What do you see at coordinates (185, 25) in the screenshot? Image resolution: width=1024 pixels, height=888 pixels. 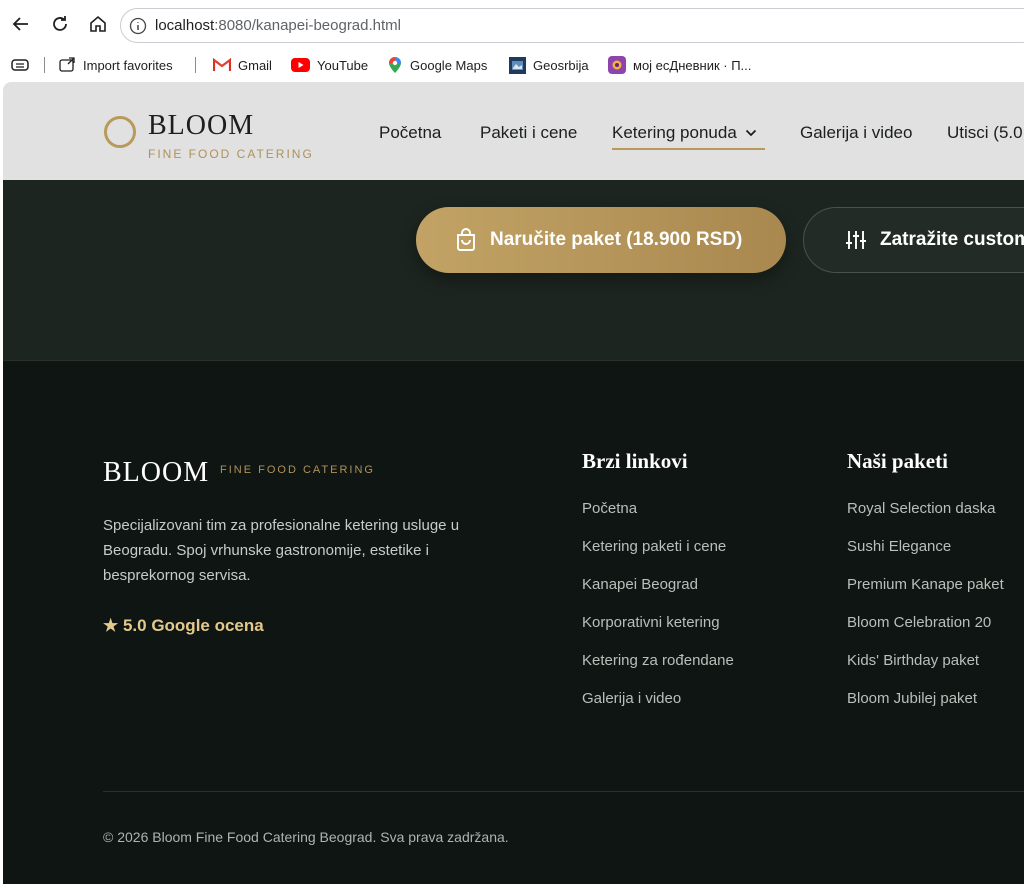 I see `url-host: localhost` at bounding box center [185, 25].